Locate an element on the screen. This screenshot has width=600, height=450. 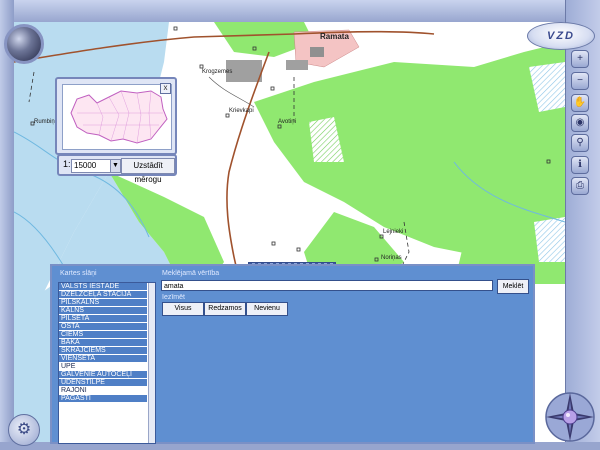
latvia-outline is located at coordinates (119, 117).